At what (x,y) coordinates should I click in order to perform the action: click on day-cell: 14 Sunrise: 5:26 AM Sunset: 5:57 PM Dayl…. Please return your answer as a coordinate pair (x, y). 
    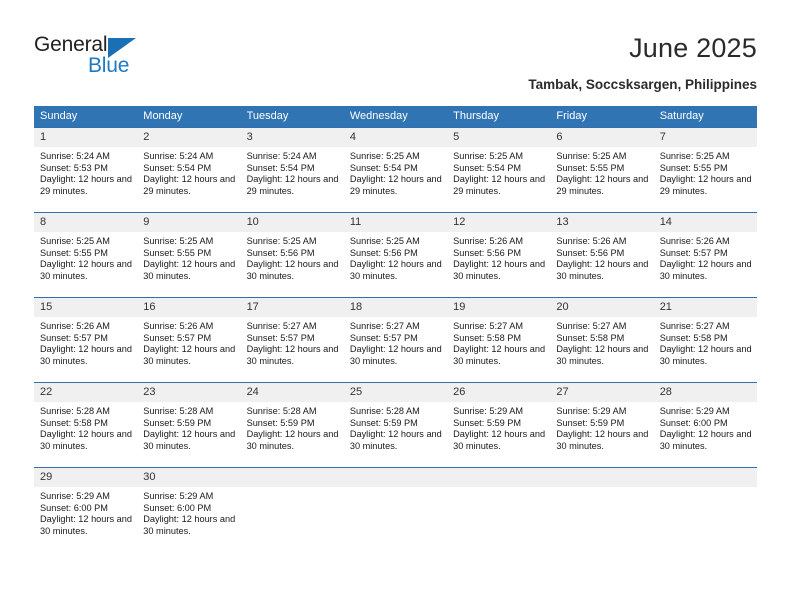
    Looking at the image, I should click on (705, 255).